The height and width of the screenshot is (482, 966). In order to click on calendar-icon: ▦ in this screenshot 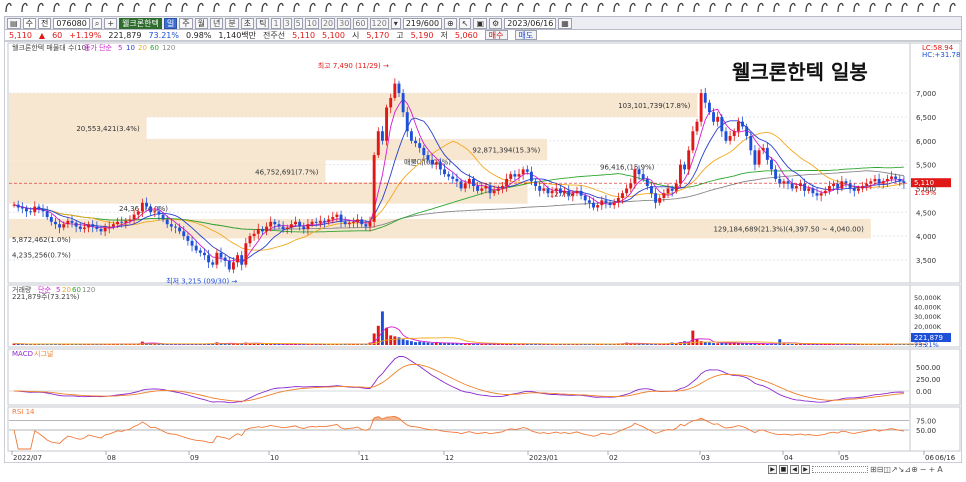, I will do `click(565, 23)`.